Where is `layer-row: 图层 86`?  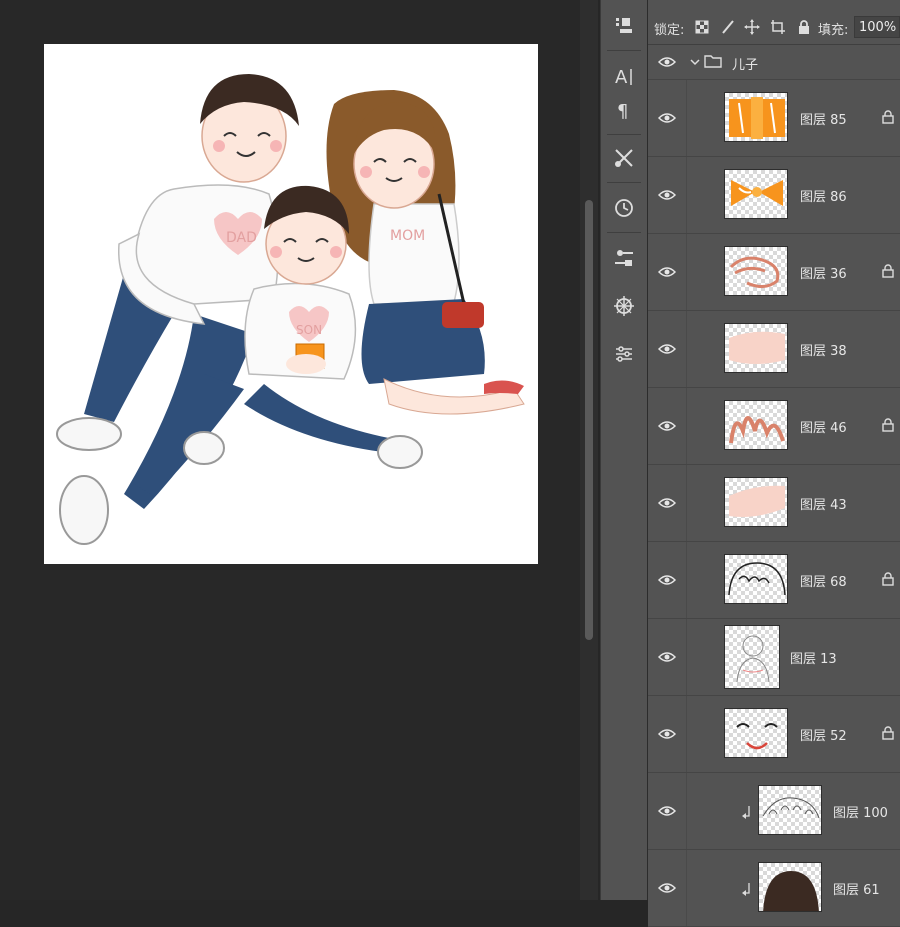 layer-row: 图层 86 is located at coordinates (774, 195).